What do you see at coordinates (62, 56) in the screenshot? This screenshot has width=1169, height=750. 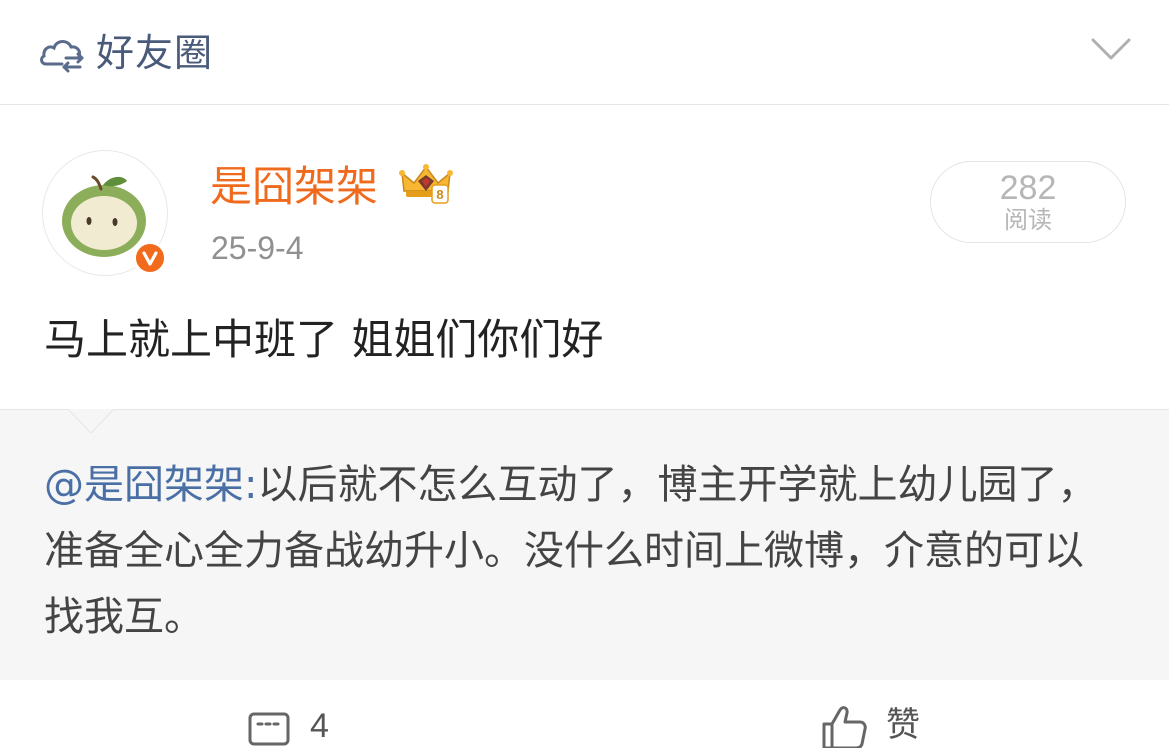 I see `friends-circle-icon` at bounding box center [62, 56].